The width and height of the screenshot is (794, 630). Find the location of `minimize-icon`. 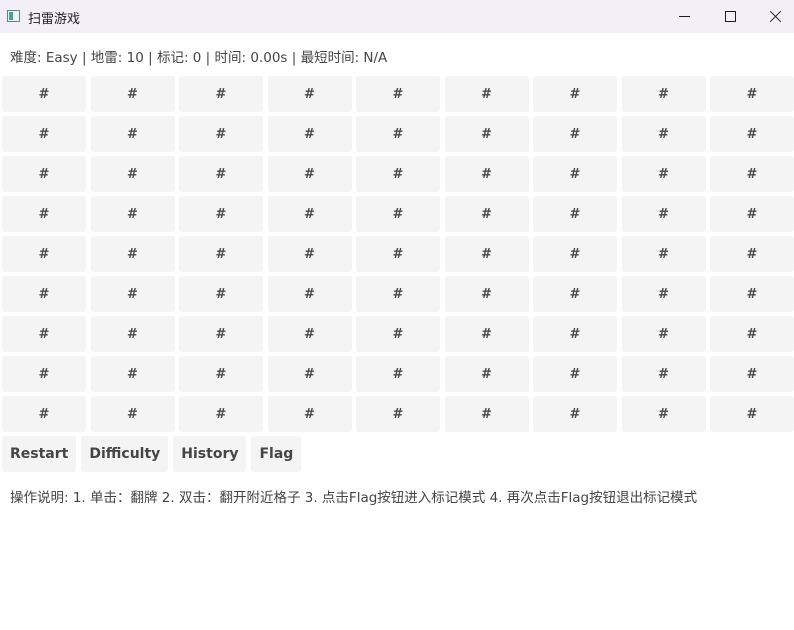

minimize-icon is located at coordinates (684, 16).